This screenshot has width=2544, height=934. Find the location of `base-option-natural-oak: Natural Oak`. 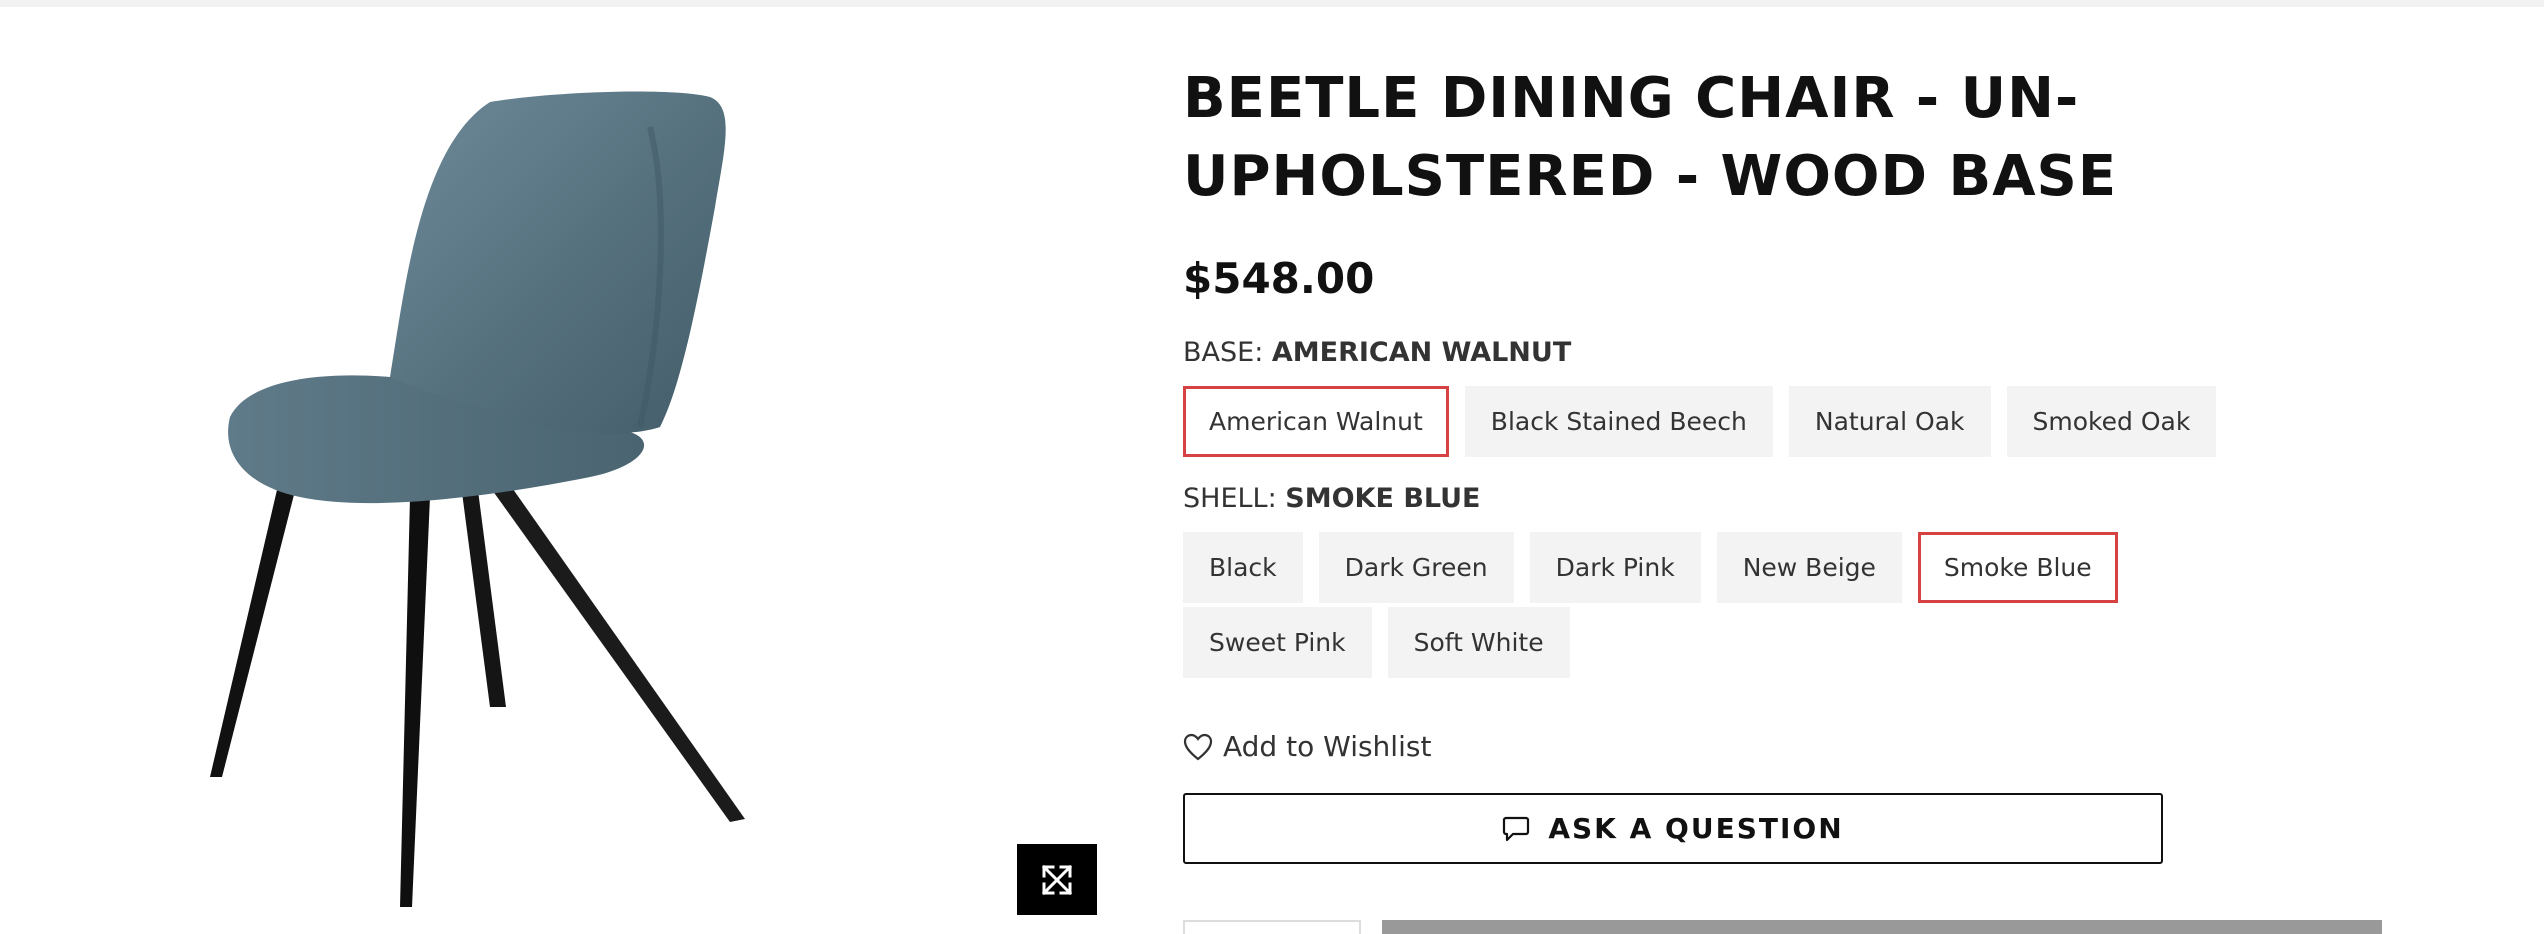

base-option-natural-oak: Natural Oak is located at coordinates (1889, 421).